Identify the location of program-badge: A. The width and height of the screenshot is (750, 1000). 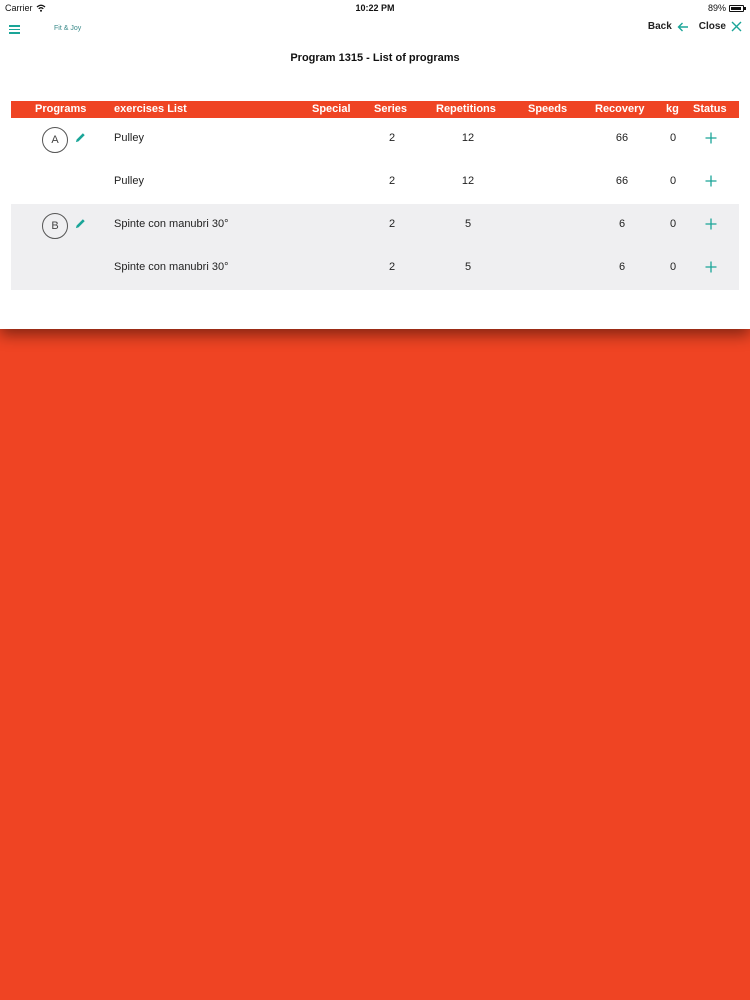
(55, 140).